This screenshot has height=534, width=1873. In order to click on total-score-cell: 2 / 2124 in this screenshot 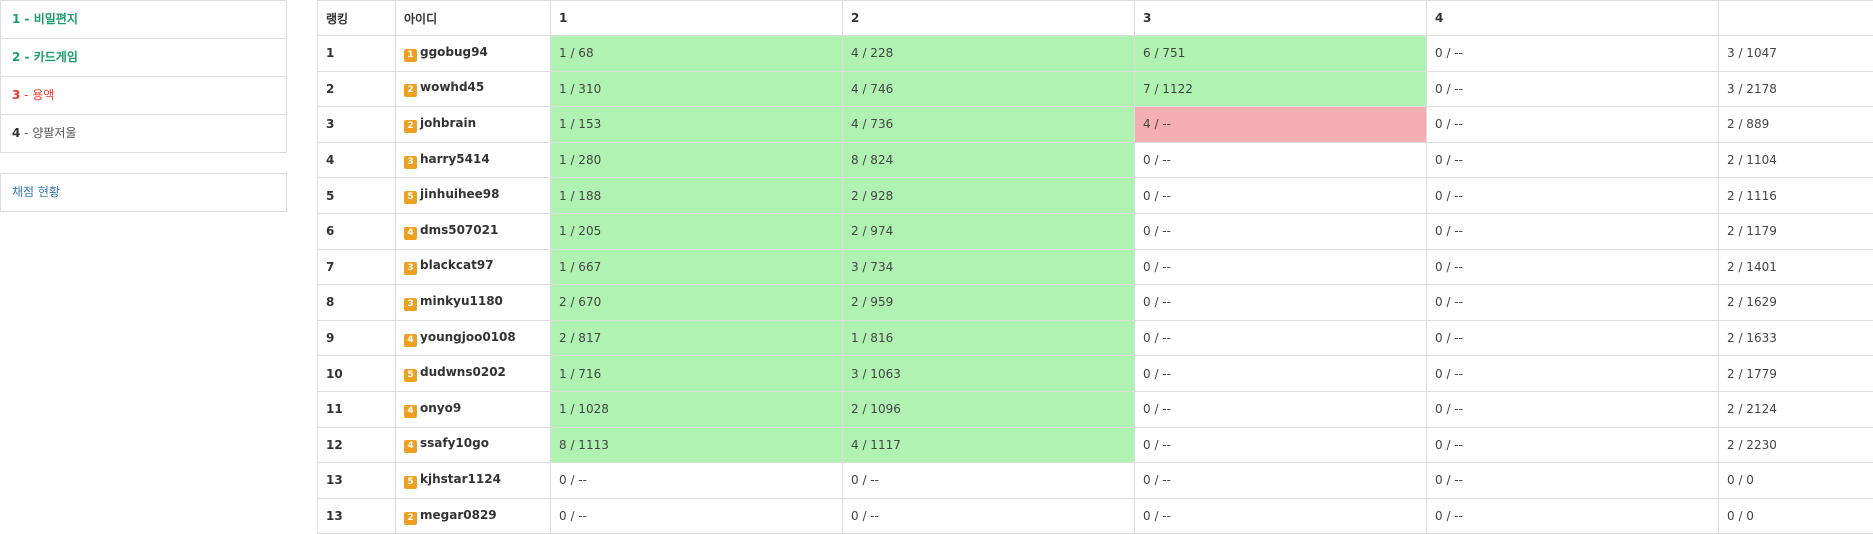, I will do `click(1795, 409)`.